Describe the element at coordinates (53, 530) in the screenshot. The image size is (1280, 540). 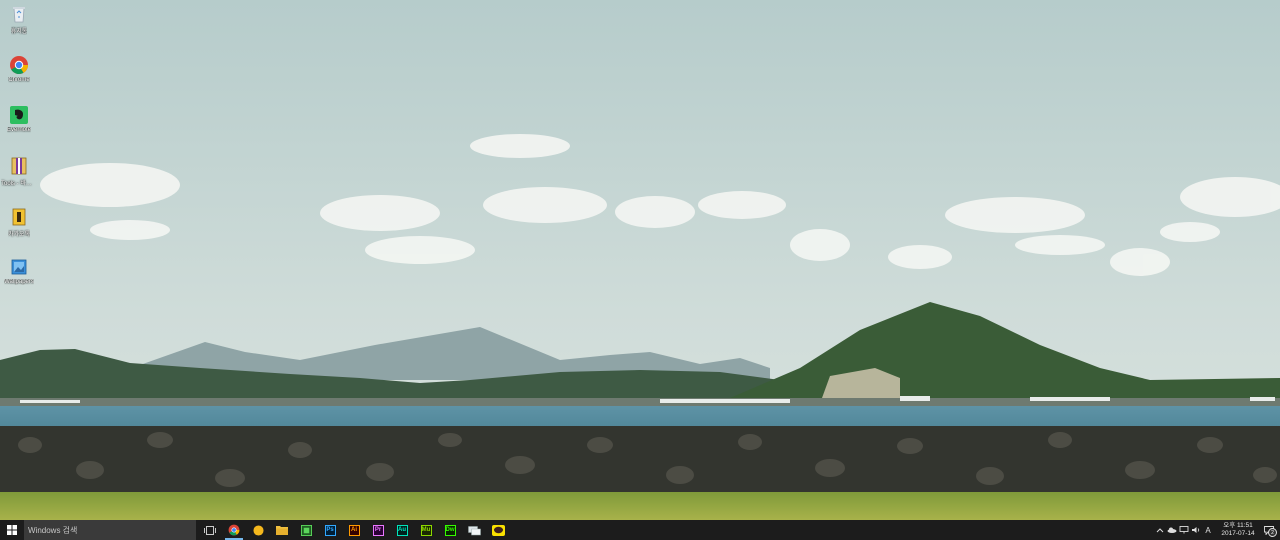
I see `search-placeholder: Windows 검색` at that location.